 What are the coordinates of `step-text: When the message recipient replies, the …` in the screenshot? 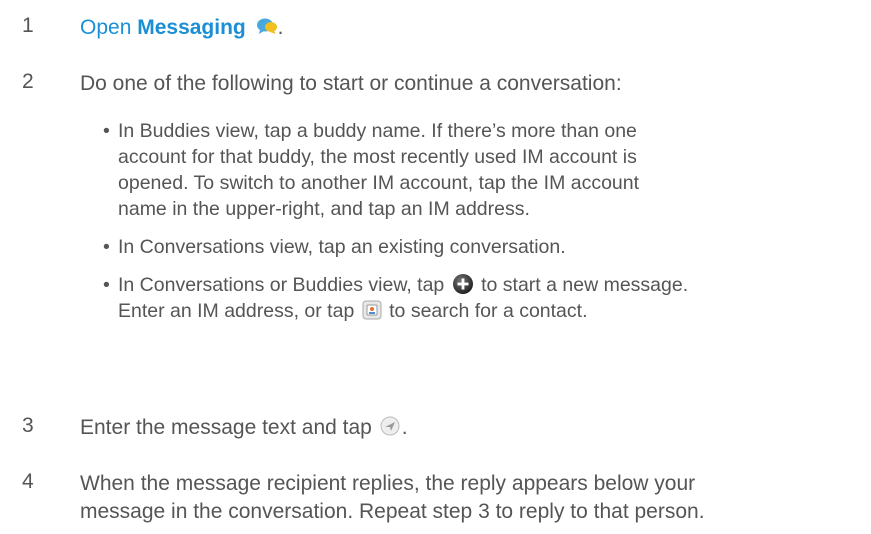 It's located at (455, 498).